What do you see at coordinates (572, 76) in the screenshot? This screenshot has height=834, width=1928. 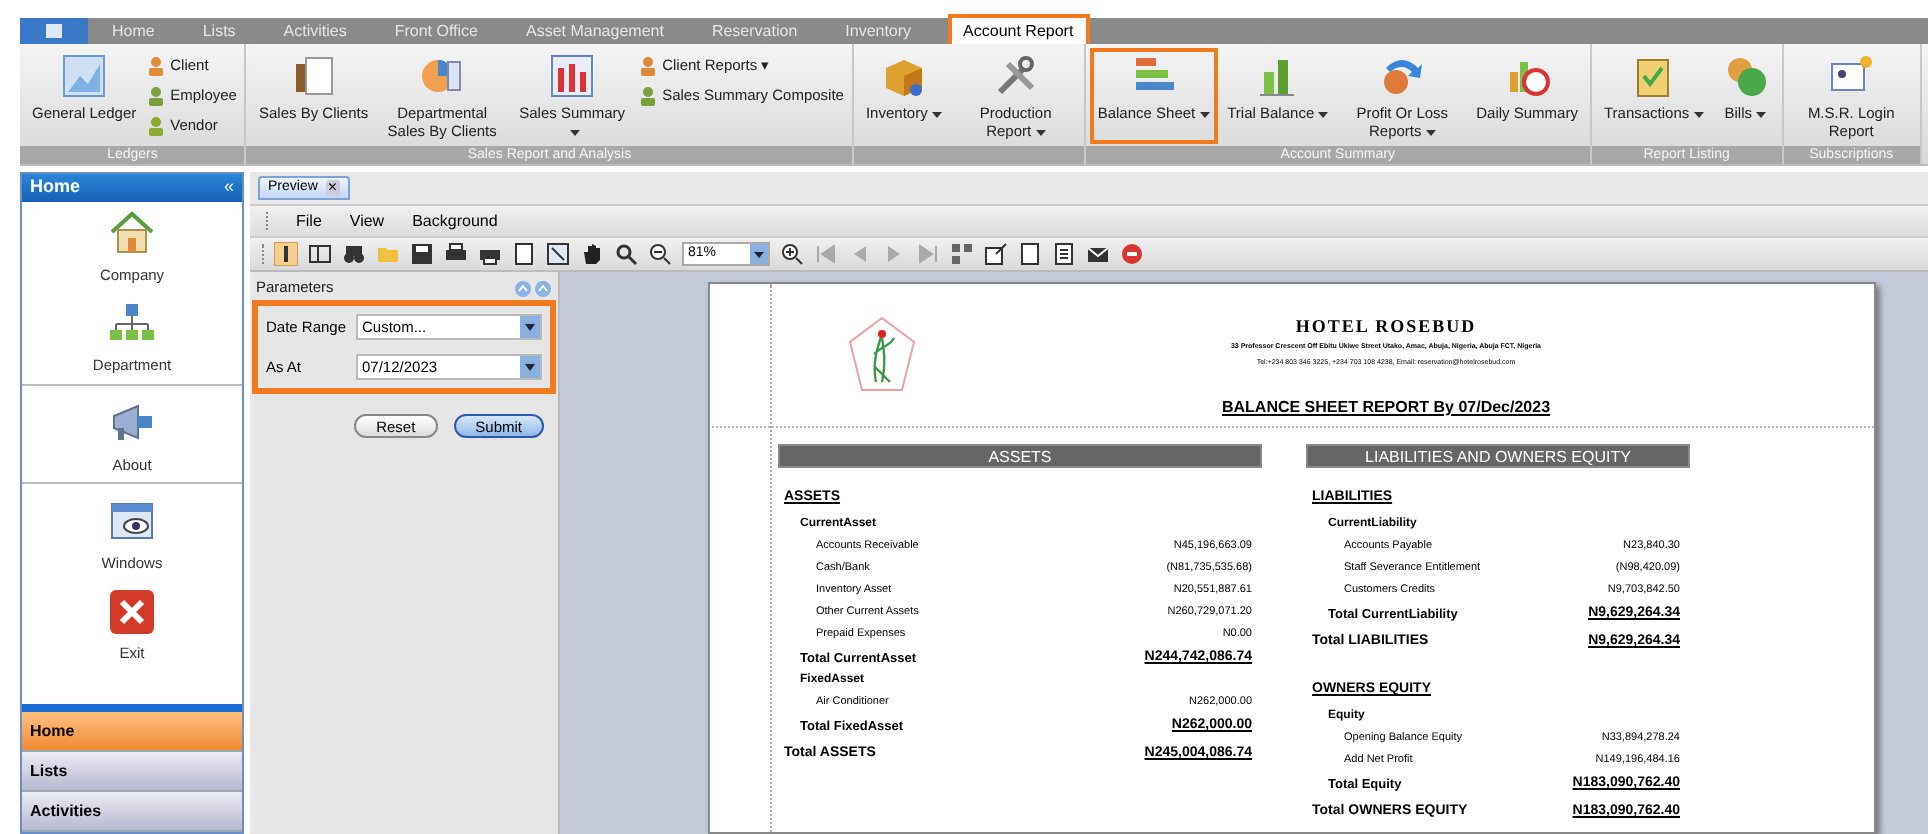 I see `bar-chart-icon` at bounding box center [572, 76].